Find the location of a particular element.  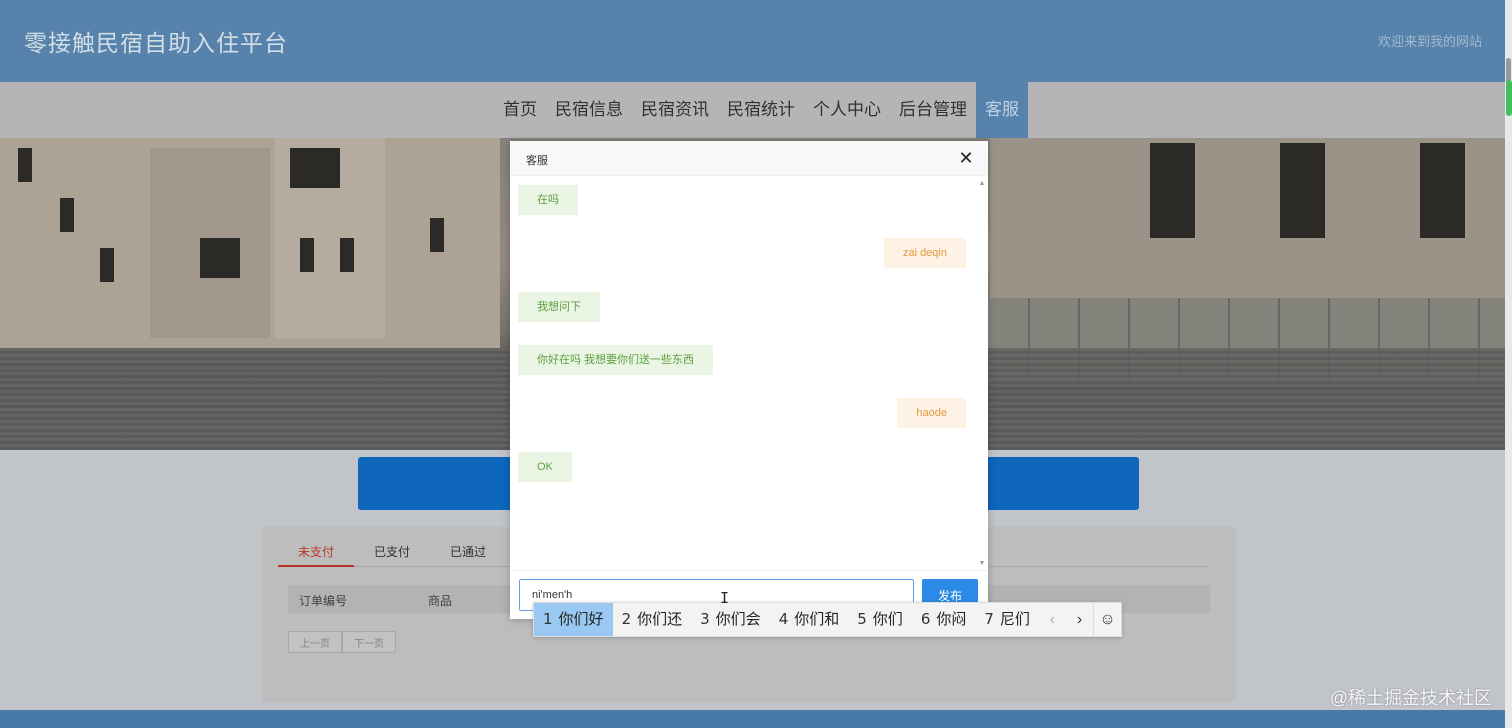

ime-candidate-text: 你们和 is located at coordinates (817, 619).